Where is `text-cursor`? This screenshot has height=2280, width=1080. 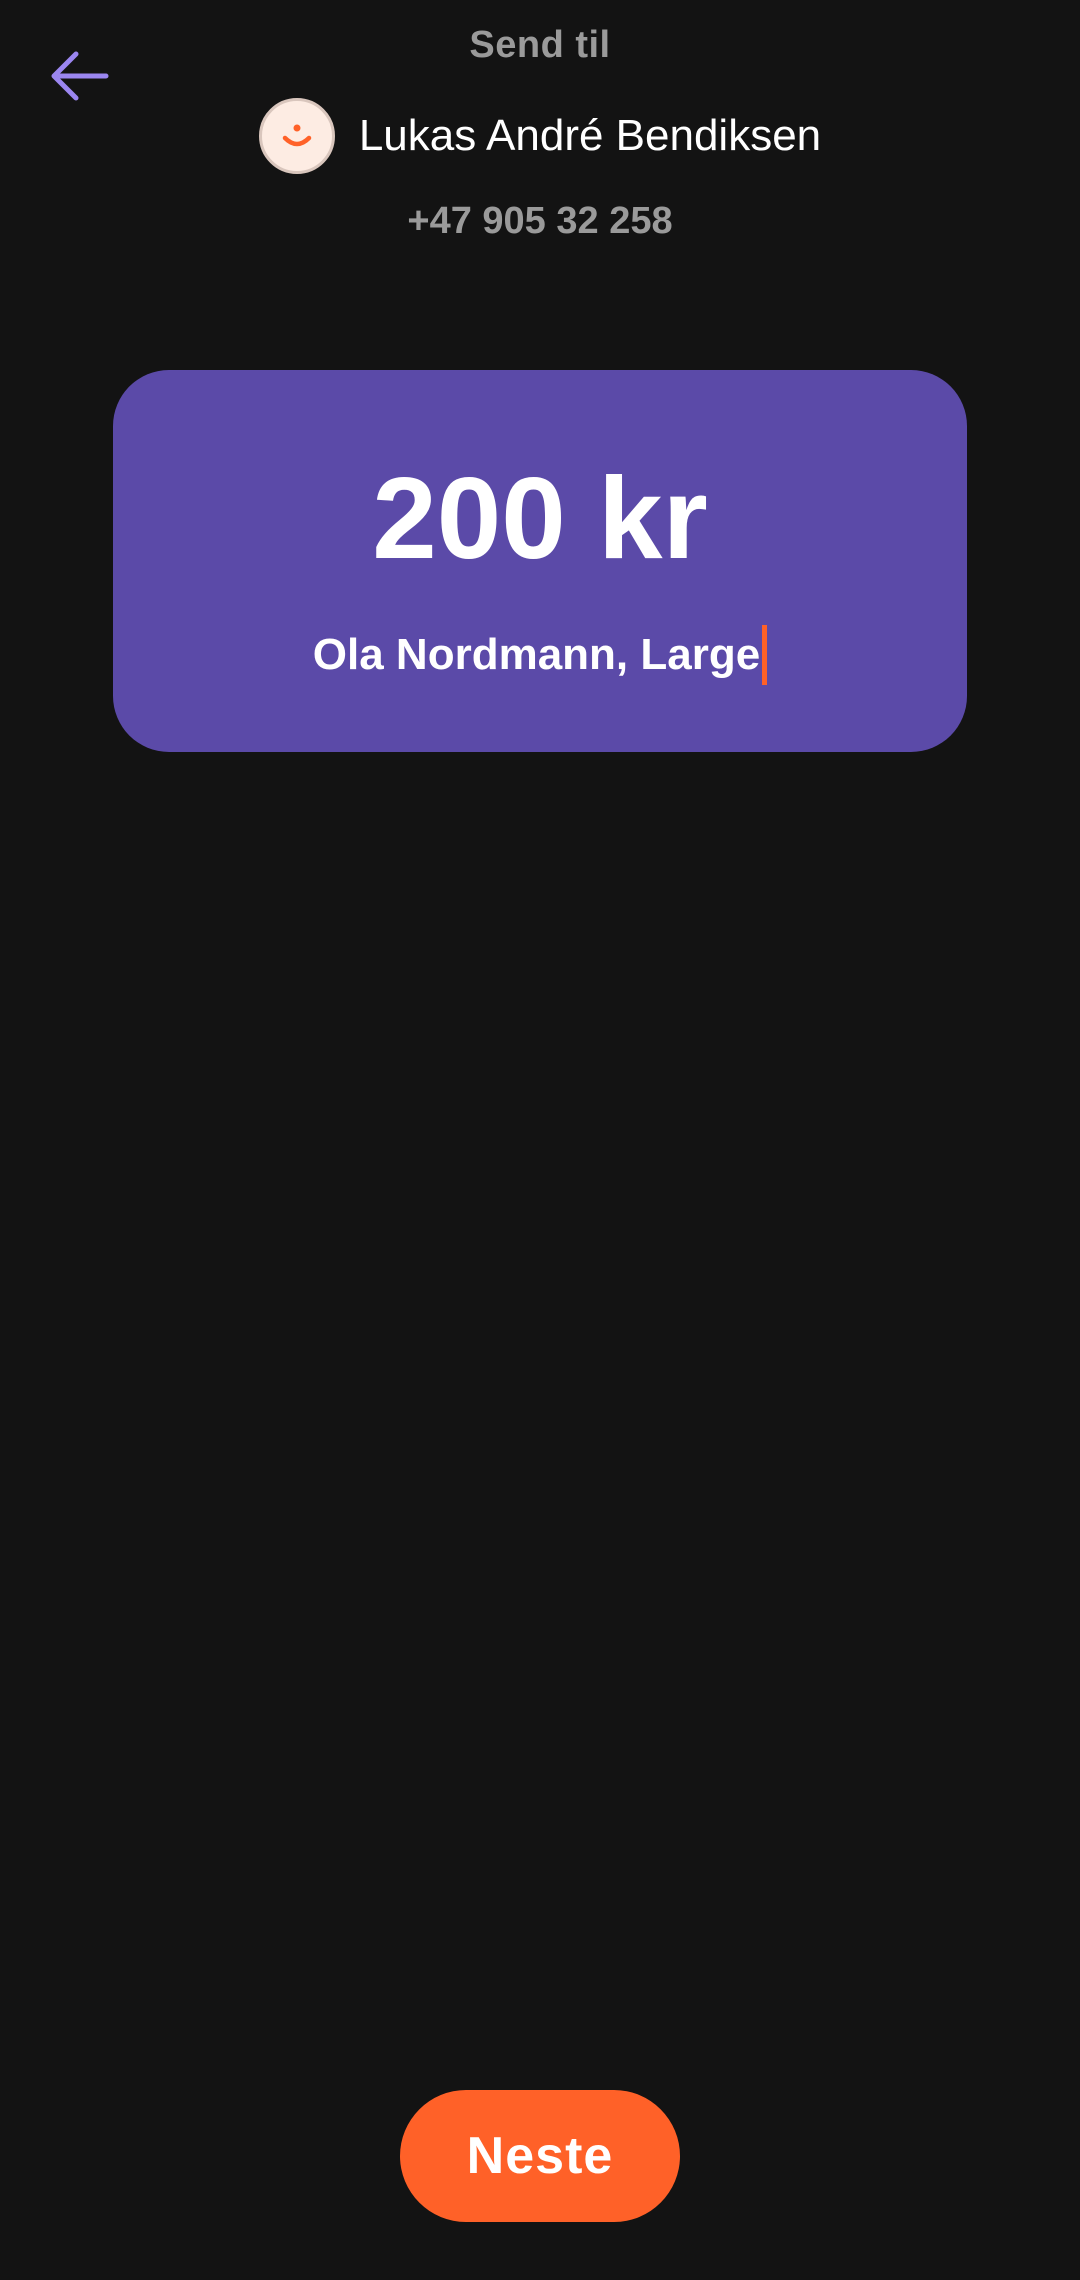 text-cursor is located at coordinates (765, 655).